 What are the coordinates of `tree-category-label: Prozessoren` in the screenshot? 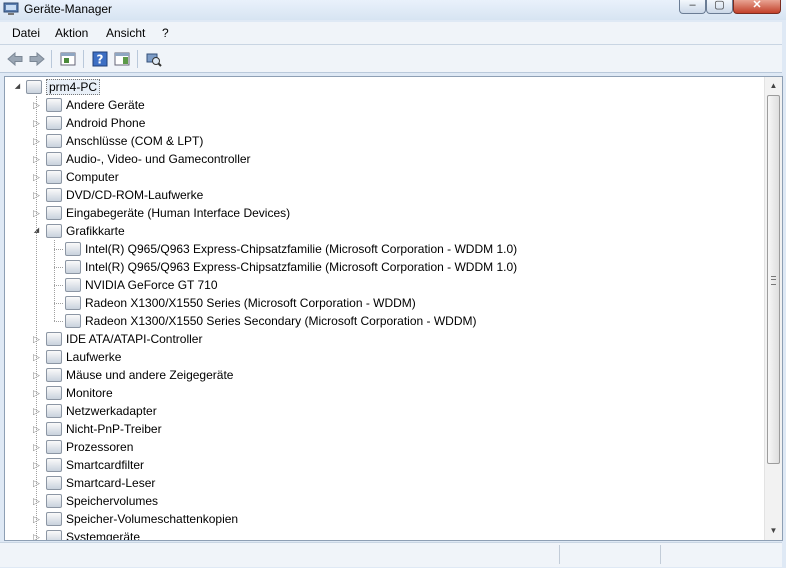 It's located at (100, 447).